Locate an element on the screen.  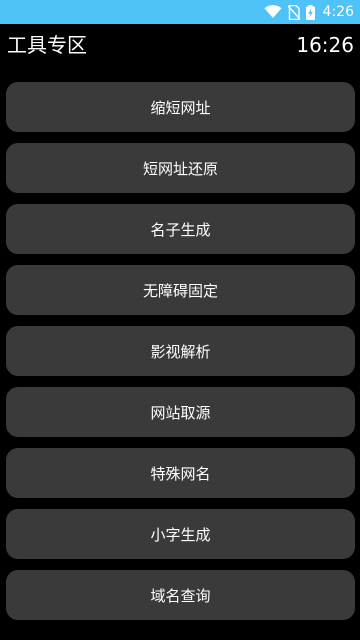
wifi-icon is located at coordinates (273, 12).